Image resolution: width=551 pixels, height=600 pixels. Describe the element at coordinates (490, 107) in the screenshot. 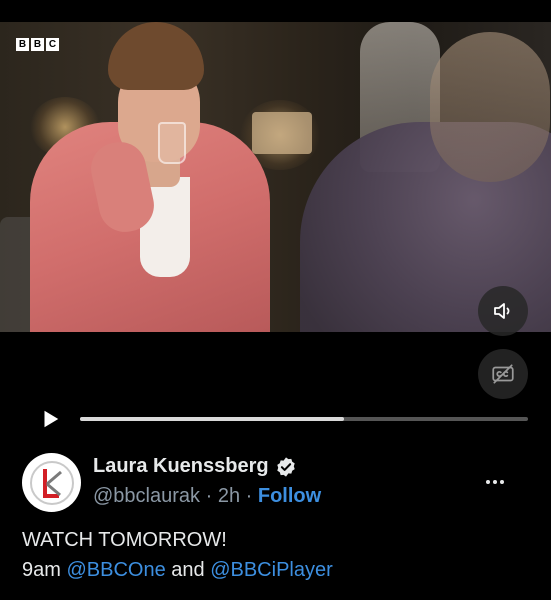

I see `foreground-person-hair` at that location.